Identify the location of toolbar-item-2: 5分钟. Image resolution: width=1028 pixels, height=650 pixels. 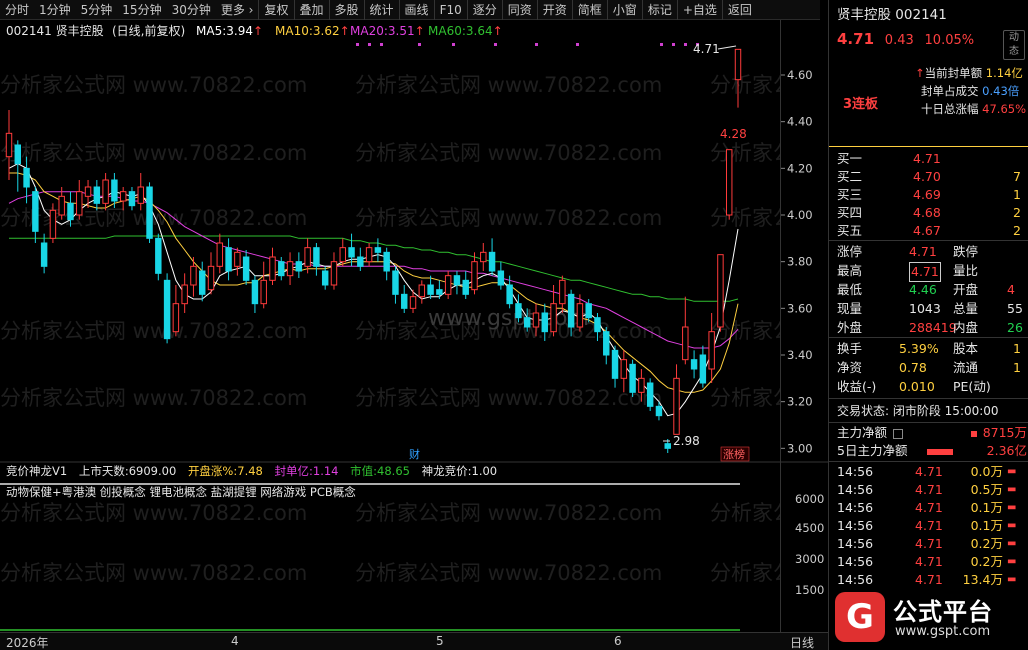
(97, 10).